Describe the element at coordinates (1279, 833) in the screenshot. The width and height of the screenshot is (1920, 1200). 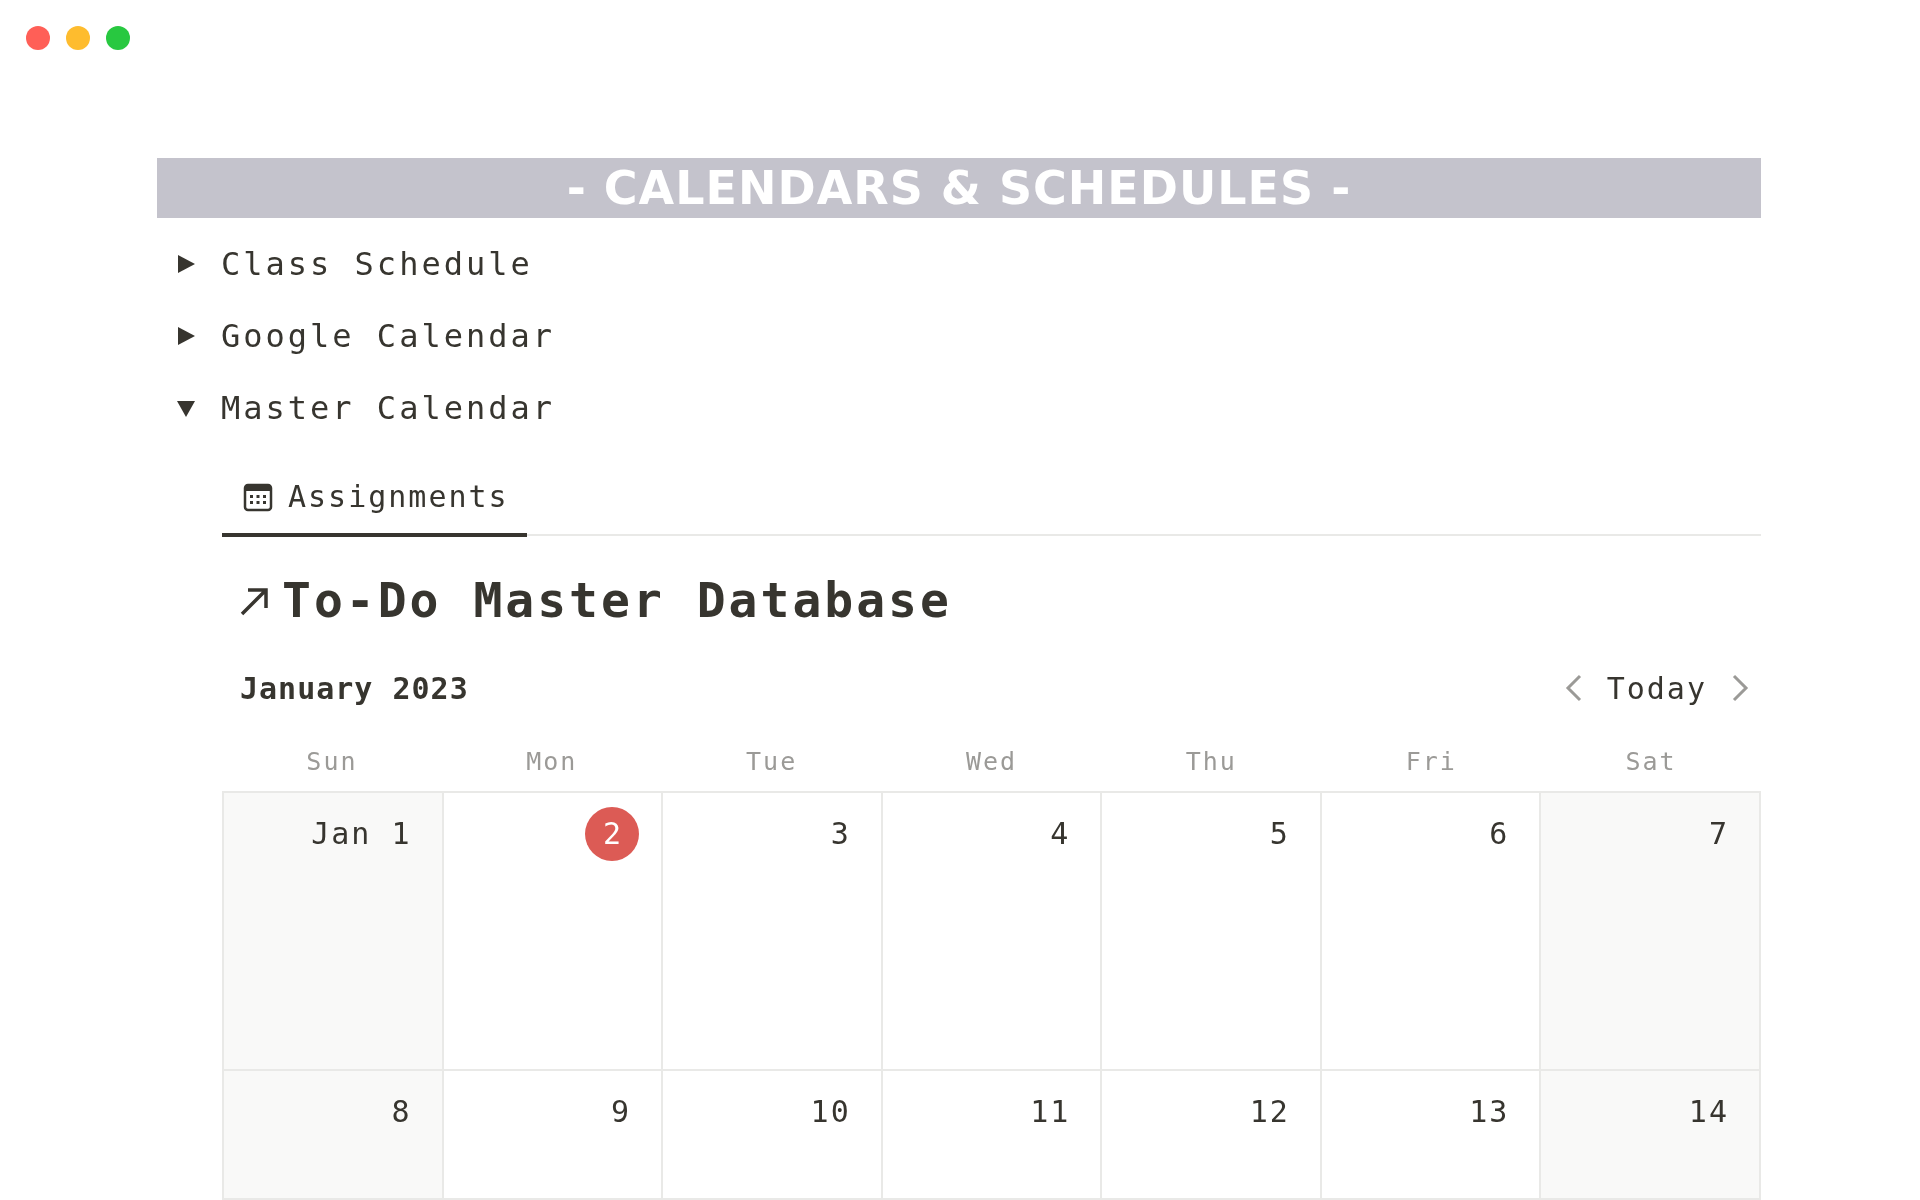
I see `day-number: 5` at that location.